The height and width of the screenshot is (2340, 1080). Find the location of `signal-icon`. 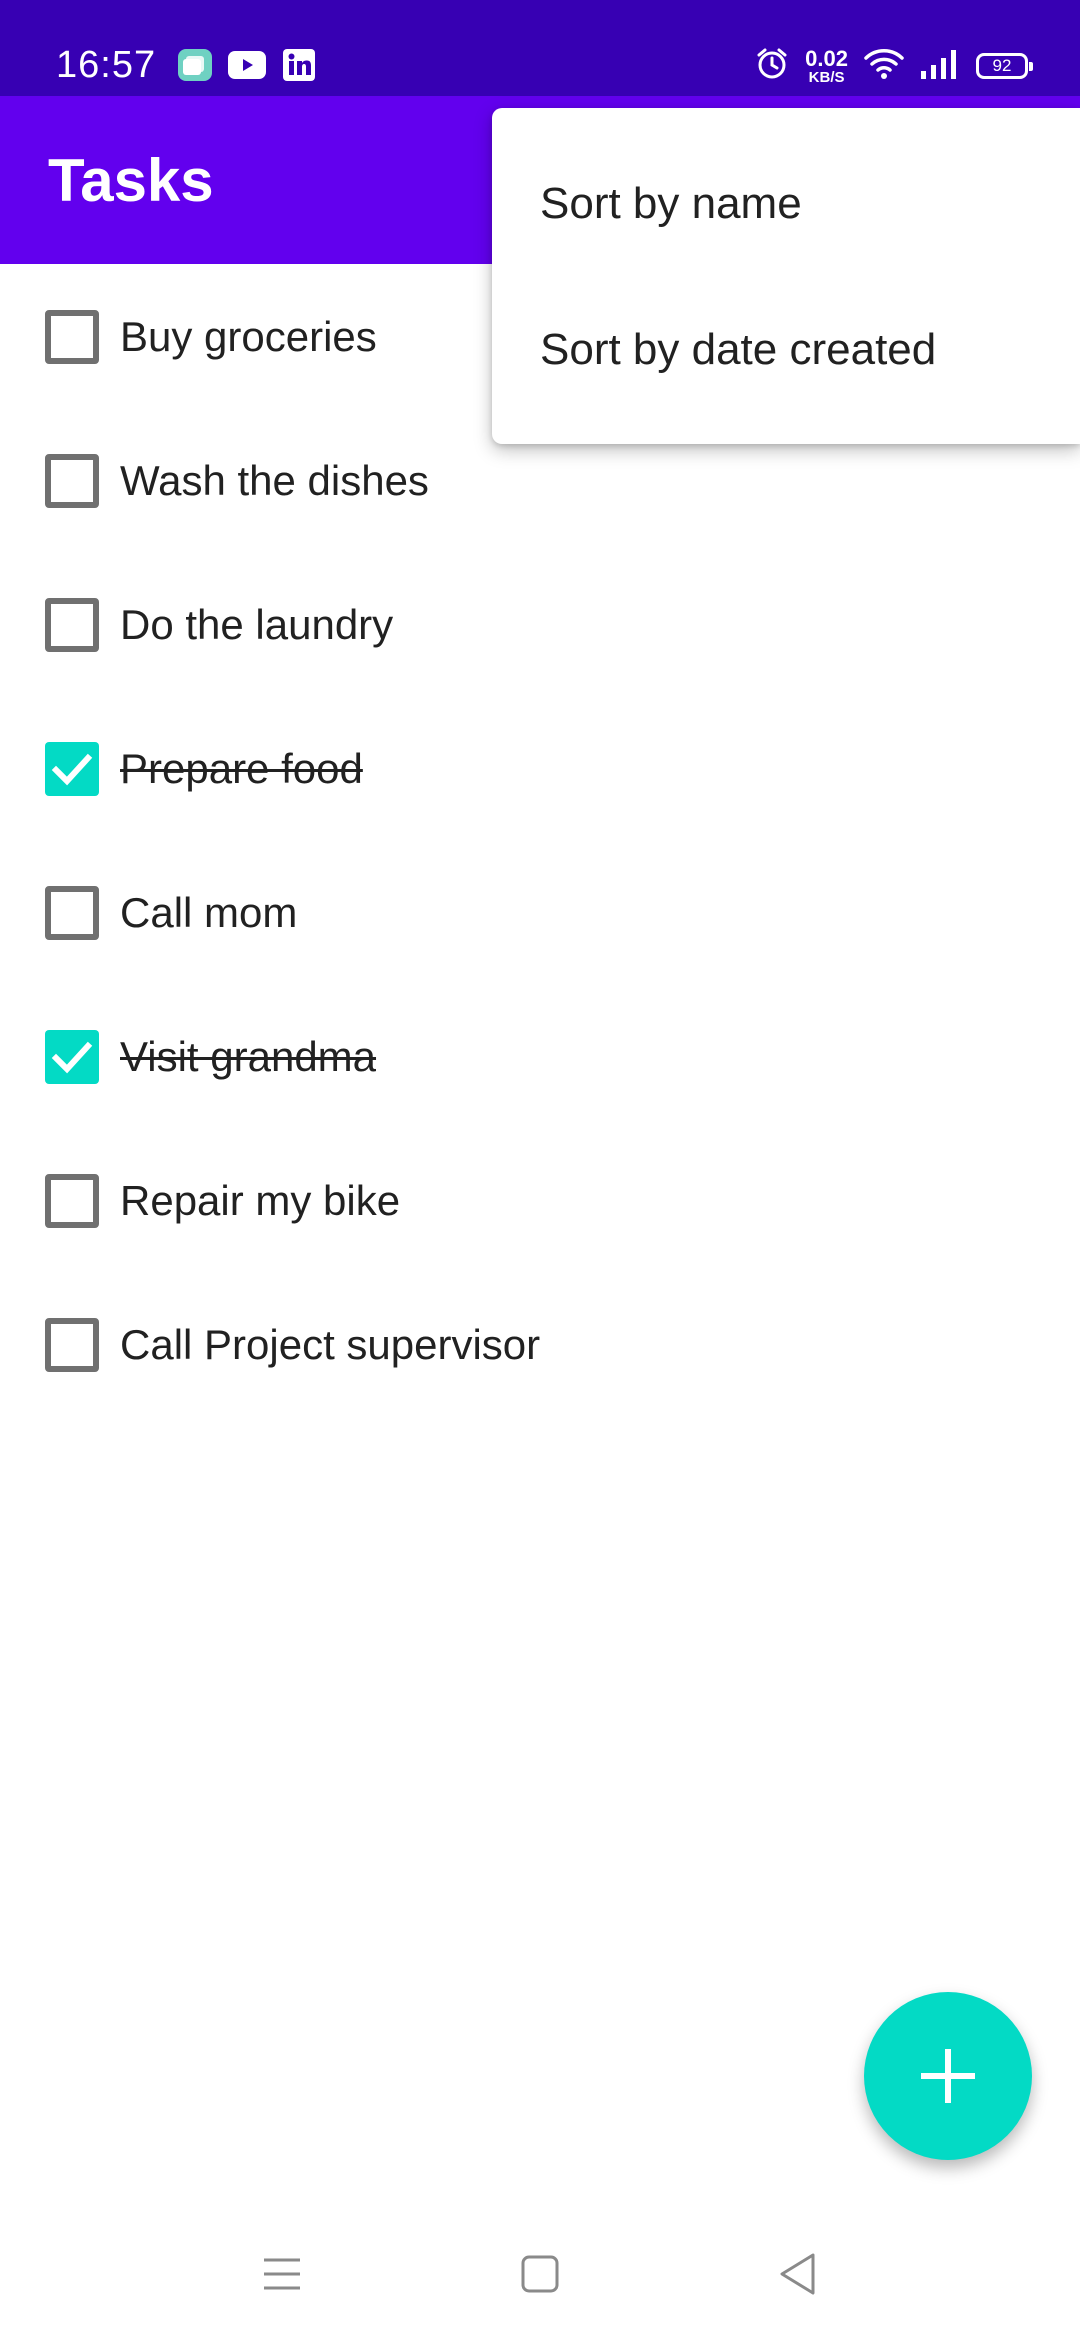

signal-icon is located at coordinates (940, 66).